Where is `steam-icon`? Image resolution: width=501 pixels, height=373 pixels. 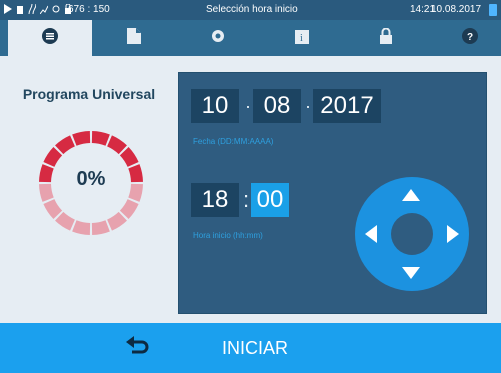
steam-icon is located at coordinates (32, 9).